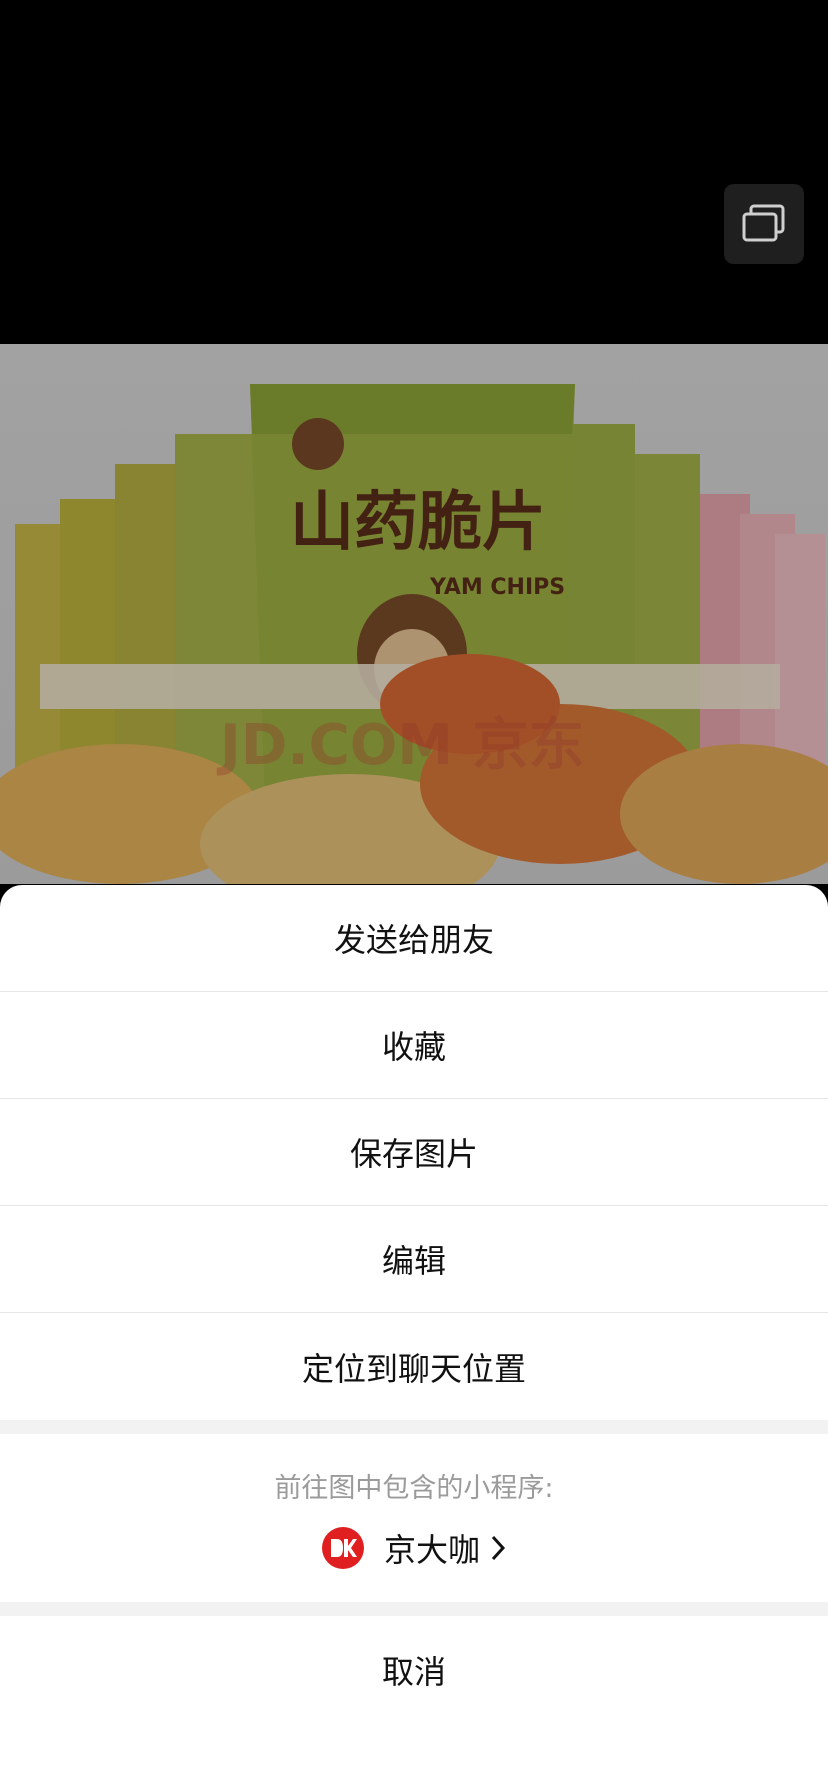 The width and height of the screenshot is (828, 1792). What do you see at coordinates (414, 1669) in the screenshot?
I see `cancel-button: 取消` at bounding box center [414, 1669].